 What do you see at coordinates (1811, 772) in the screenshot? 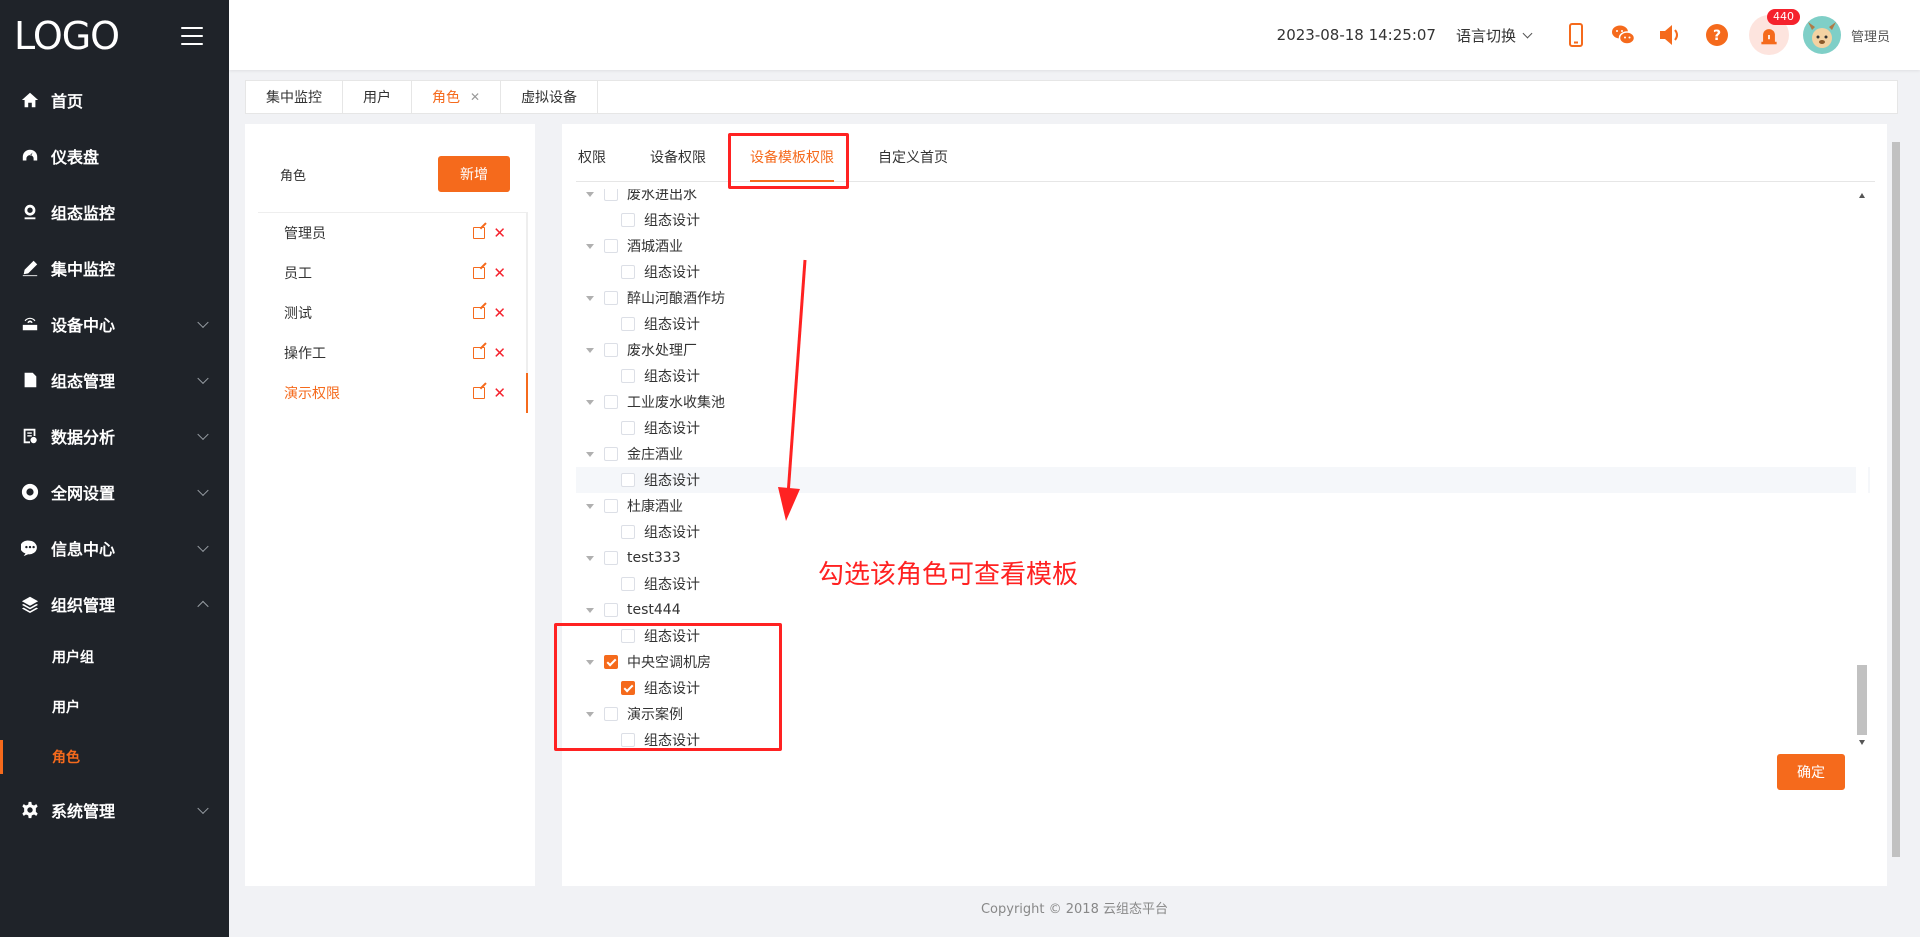
I see `confirm-button: 确定` at bounding box center [1811, 772].